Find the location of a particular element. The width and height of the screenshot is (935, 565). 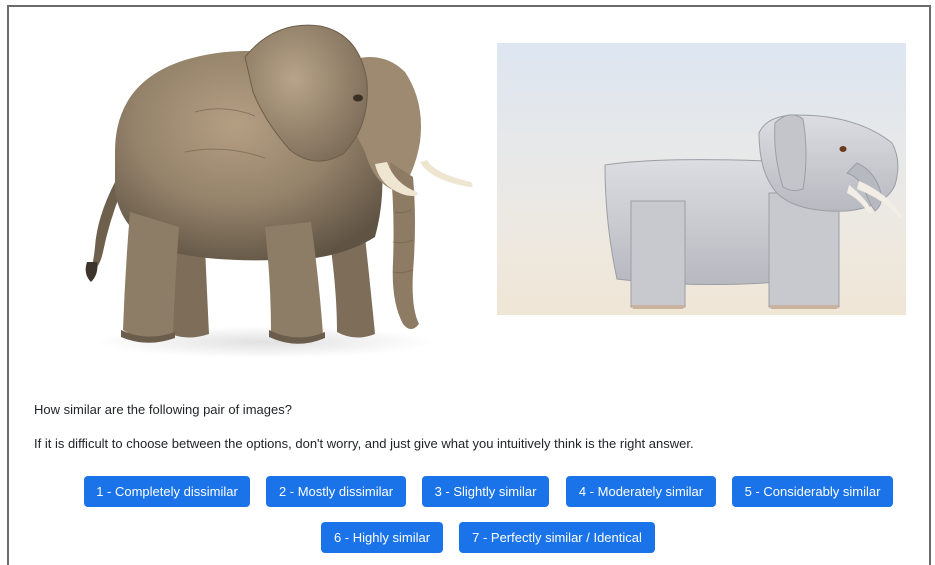

rating-button-6: 6 - Highly similar is located at coordinates (382, 537).